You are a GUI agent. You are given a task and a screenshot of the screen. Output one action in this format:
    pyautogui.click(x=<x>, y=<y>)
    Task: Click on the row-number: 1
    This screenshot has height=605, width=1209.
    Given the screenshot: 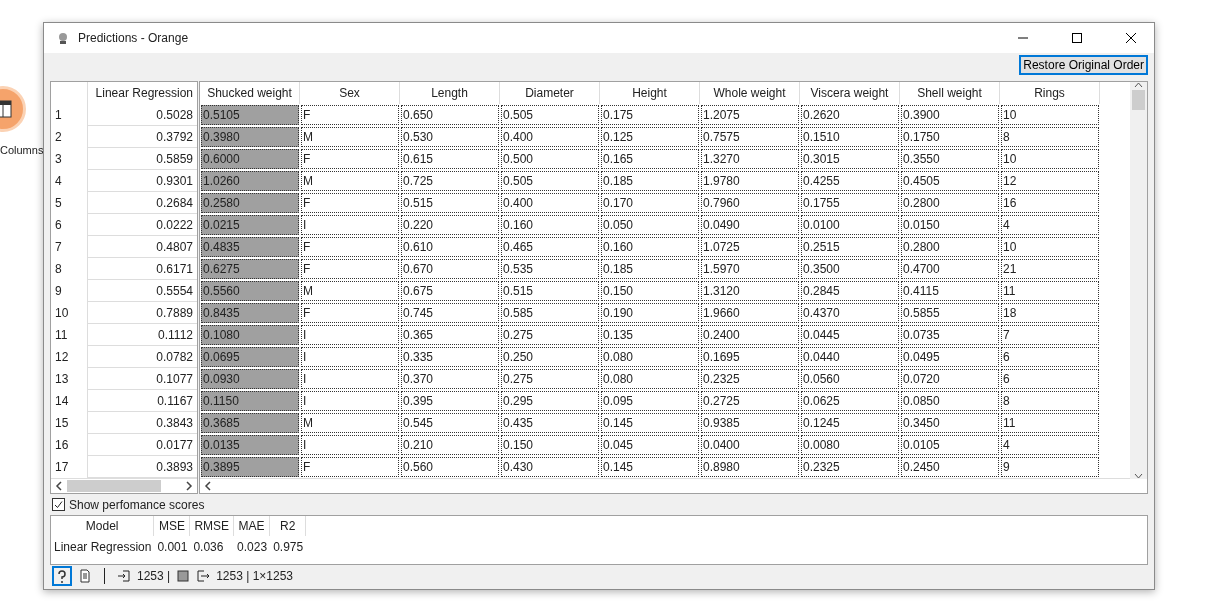 What is the action you would take?
    pyautogui.click(x=58, y=114)
    